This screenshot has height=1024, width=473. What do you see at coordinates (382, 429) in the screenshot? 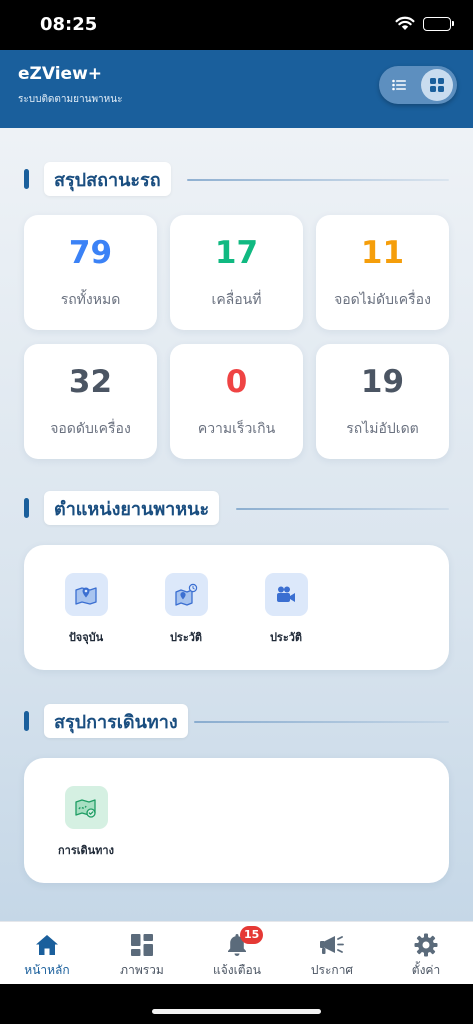
I see `stat-label: รถไม่อัปเดต` at bounding box center [382, 429].